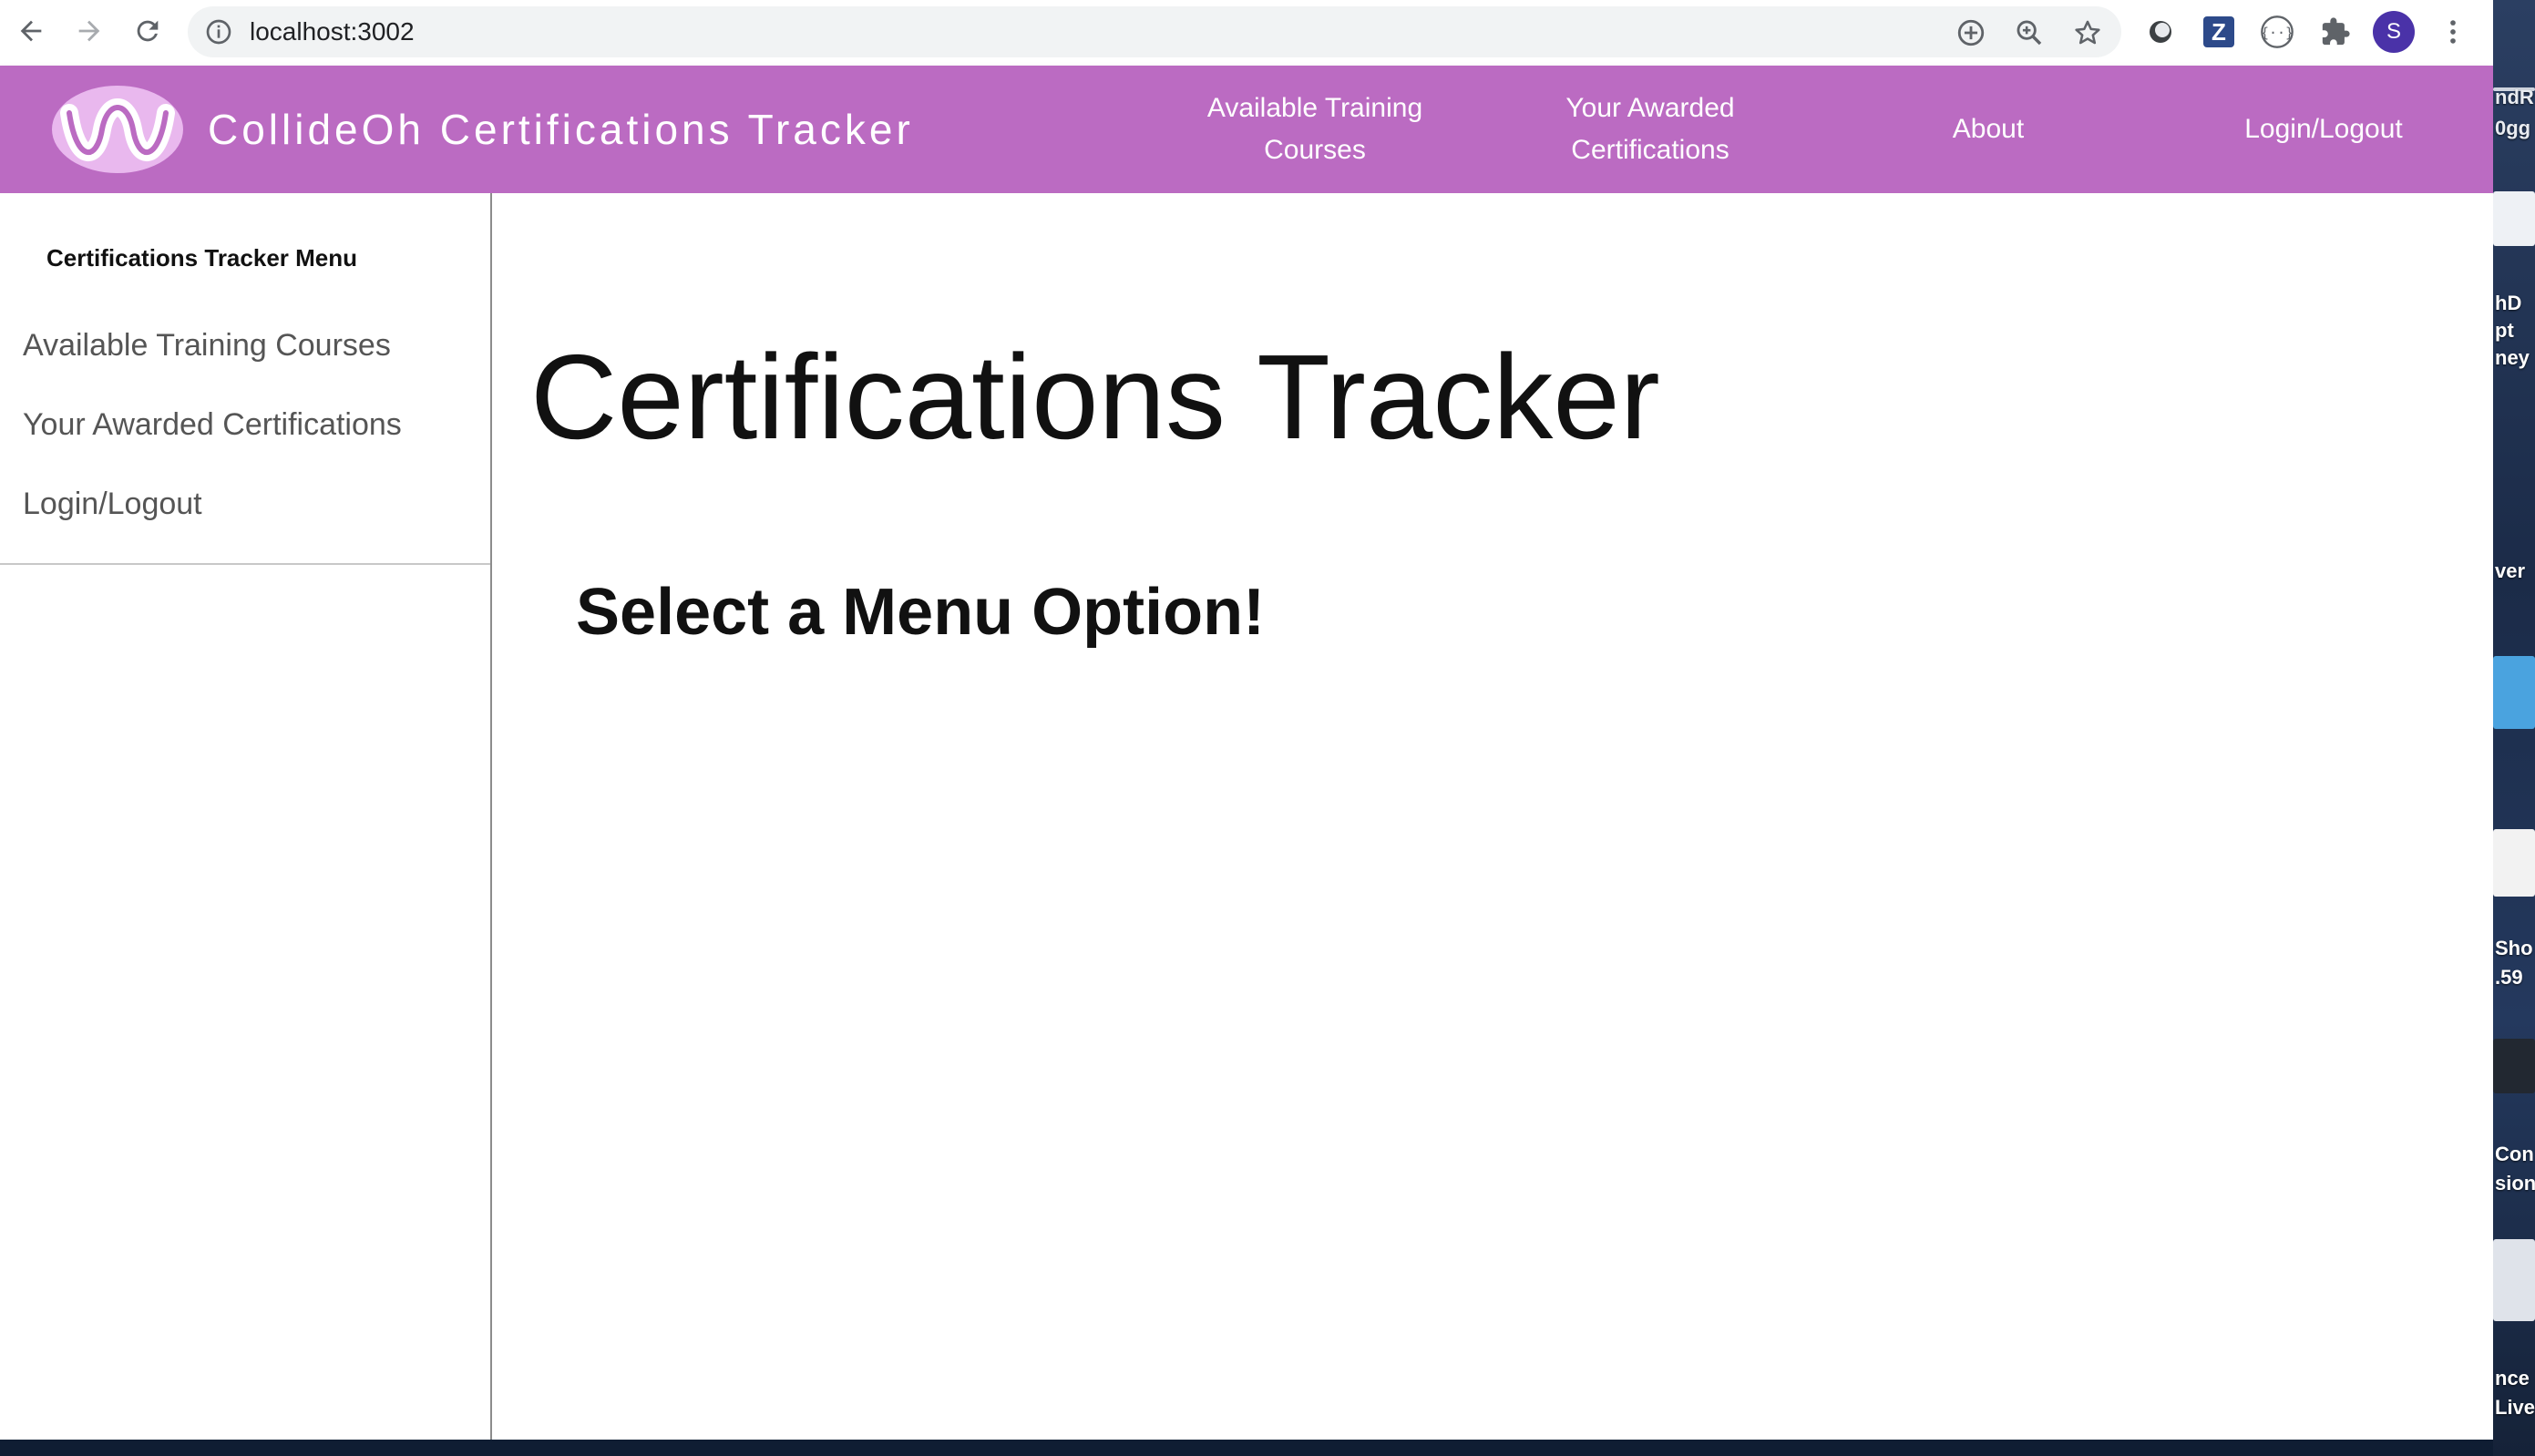 The image size is (2535, 1456). What do you see at coordinates (2509, 978) in the screenshot?
I see `desktop-label: .59` at bounding box center [2509, 978].